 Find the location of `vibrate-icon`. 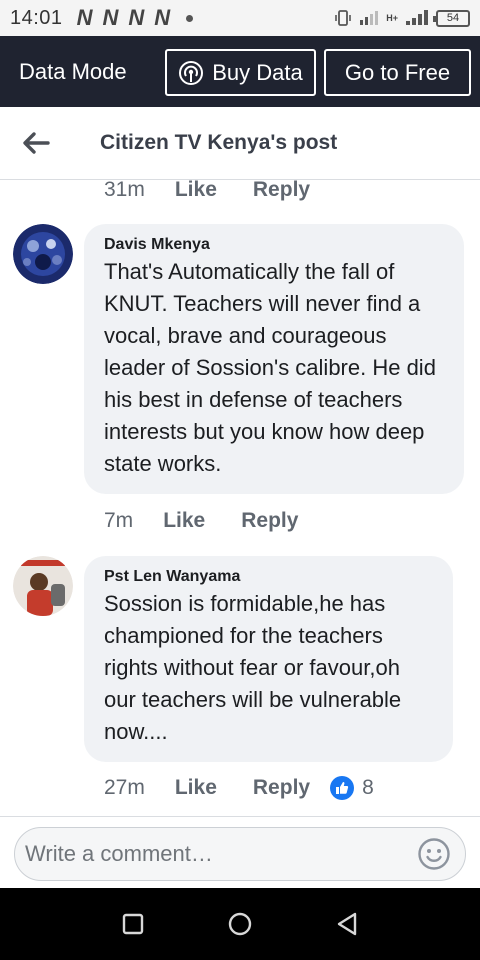

vibrate-icon is located at coordinates (343, 18).